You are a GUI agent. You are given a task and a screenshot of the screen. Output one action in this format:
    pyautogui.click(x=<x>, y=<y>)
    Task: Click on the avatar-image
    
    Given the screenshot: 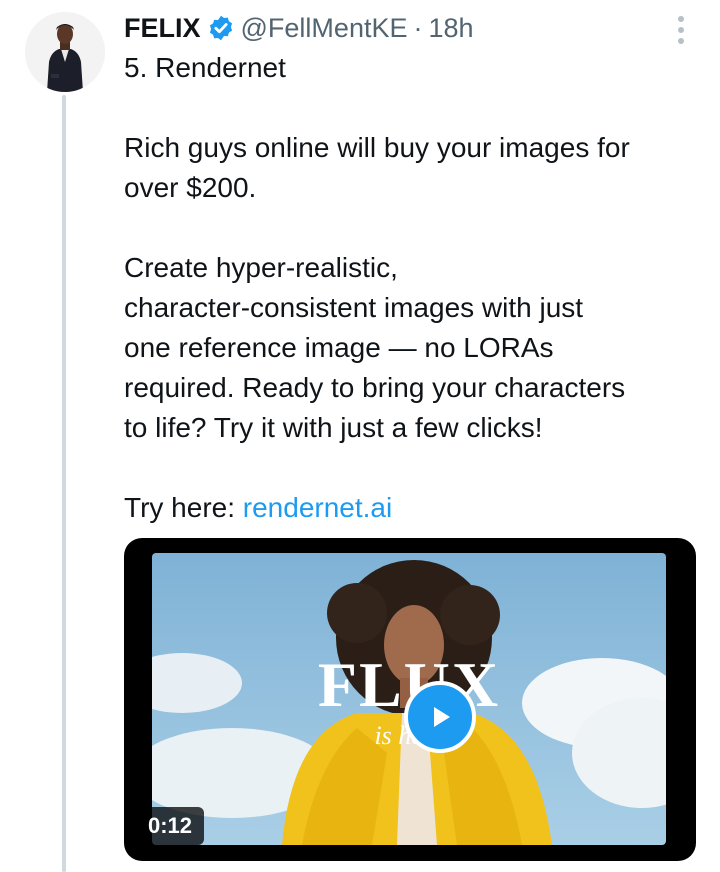 What is the action you would take?
    pyautogui.click(x=65, y=52)
    